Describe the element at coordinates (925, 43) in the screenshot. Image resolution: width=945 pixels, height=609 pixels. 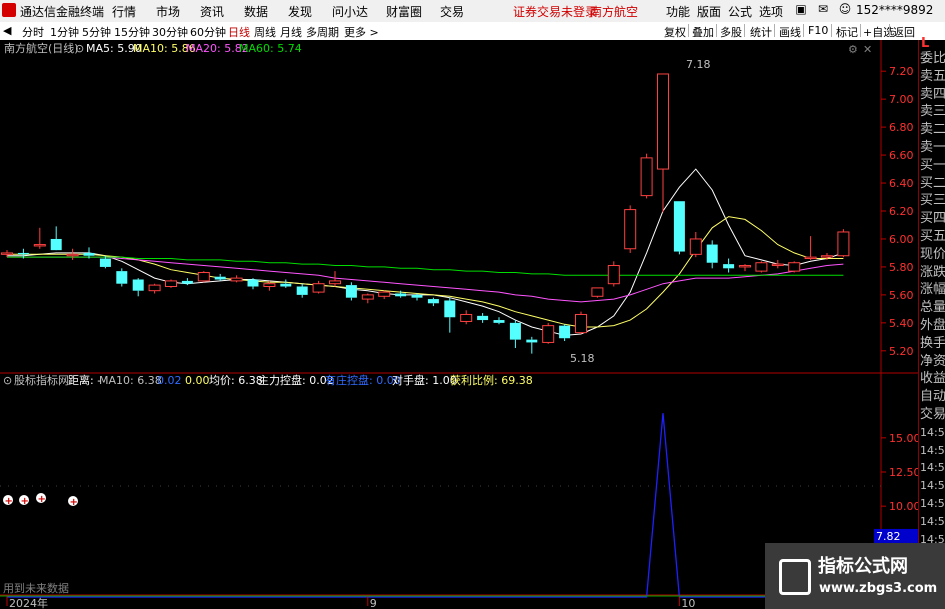
I see `panel-level-letter: L` at that location.